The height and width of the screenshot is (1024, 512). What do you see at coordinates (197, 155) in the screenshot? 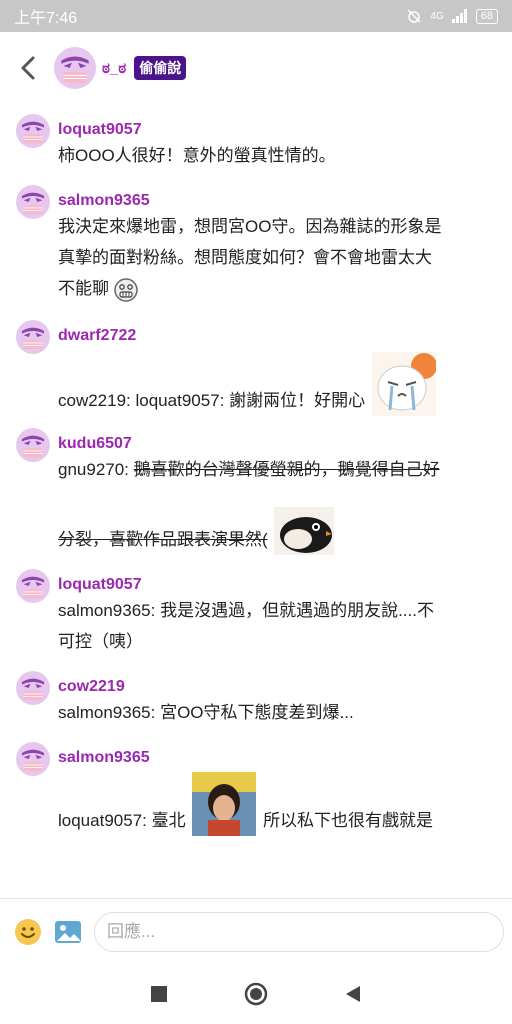
I see `comment-text: 柿OOO人很好！意外的螢真性情的。` at bounding box center [197, 155].